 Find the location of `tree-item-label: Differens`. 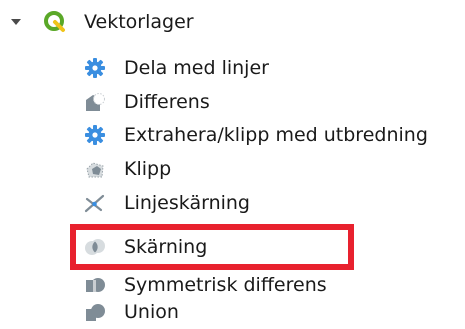

tree-item-label: Differens is located at coordinates (167, 102).